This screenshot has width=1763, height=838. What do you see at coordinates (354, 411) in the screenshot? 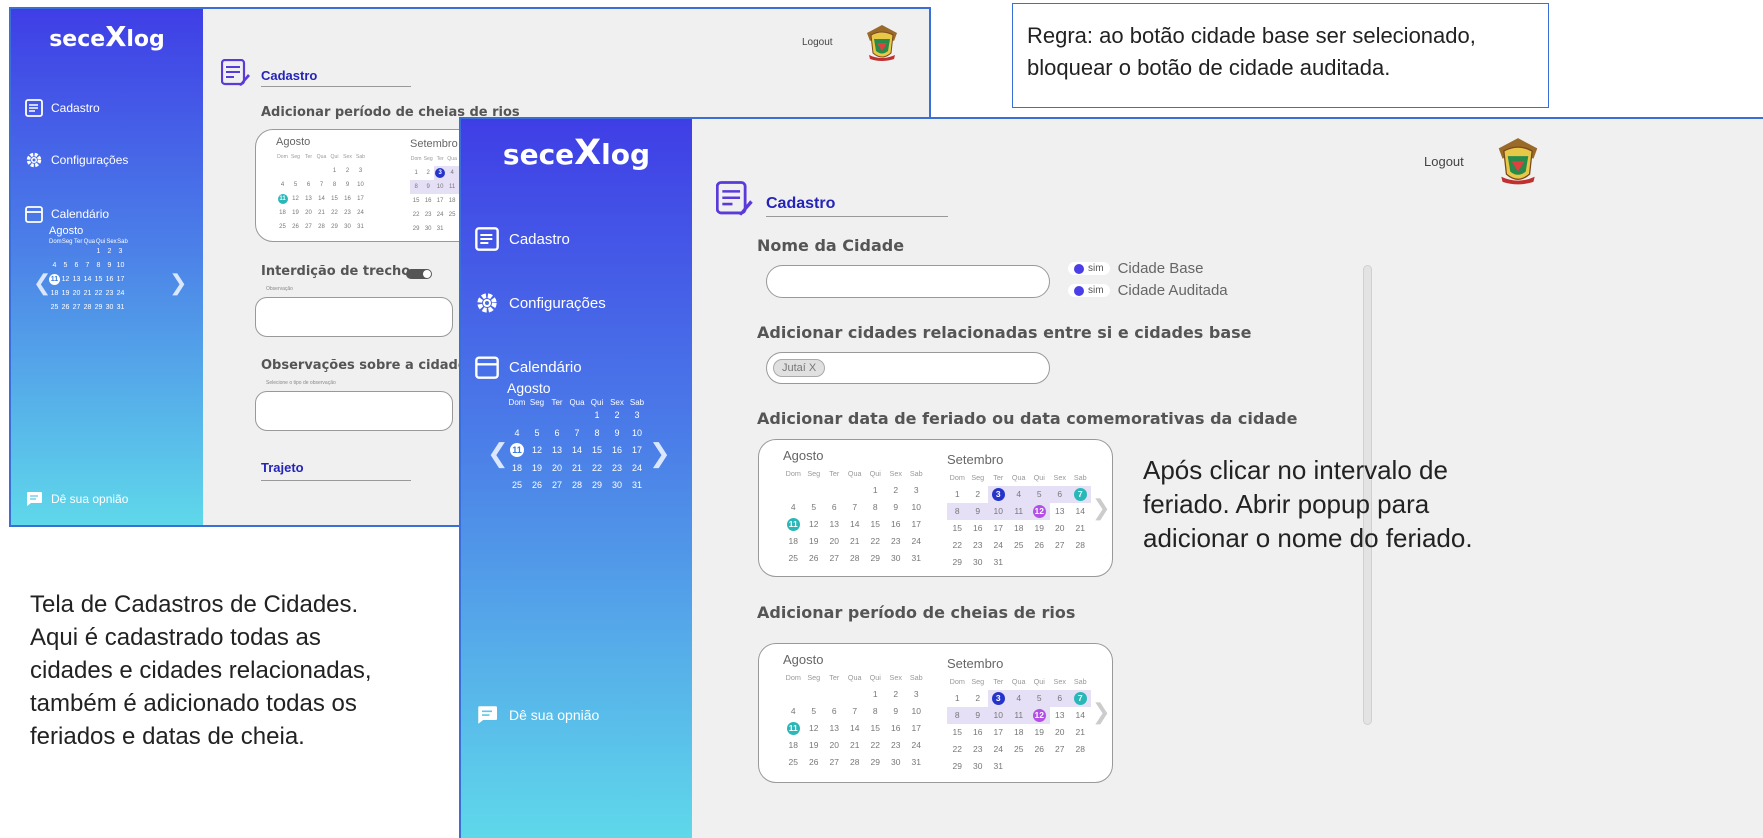
I see `observacoes-input` at bounding box center [354, 411].